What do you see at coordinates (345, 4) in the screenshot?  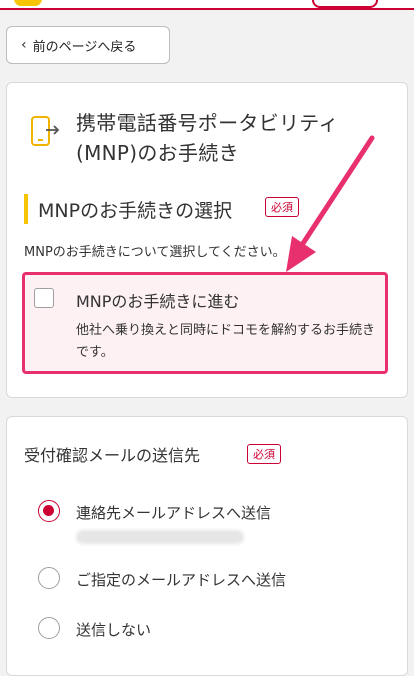 I see `header-button` at bounding box center [345, 4].